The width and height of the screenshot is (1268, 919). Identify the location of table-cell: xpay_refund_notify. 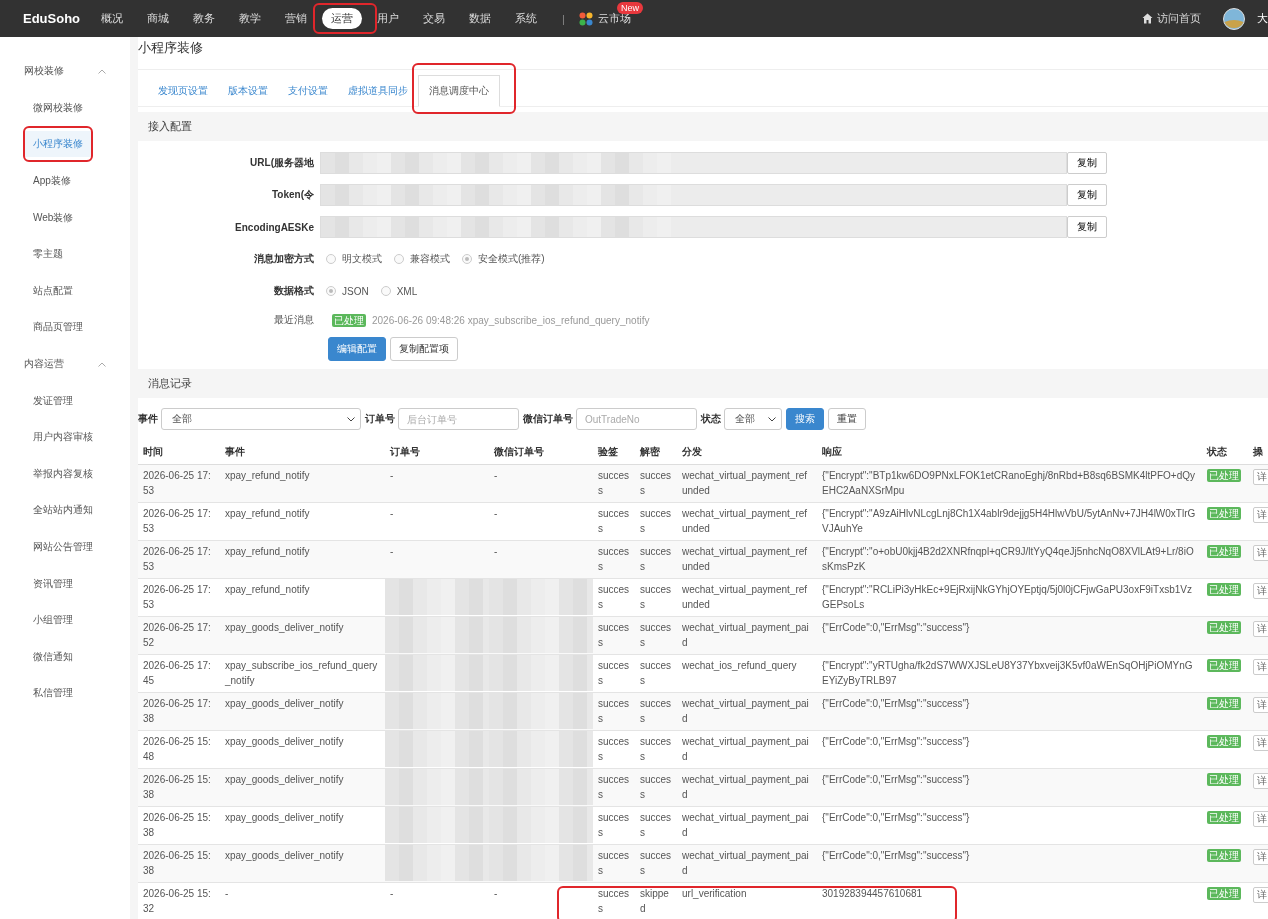
(302, 483).